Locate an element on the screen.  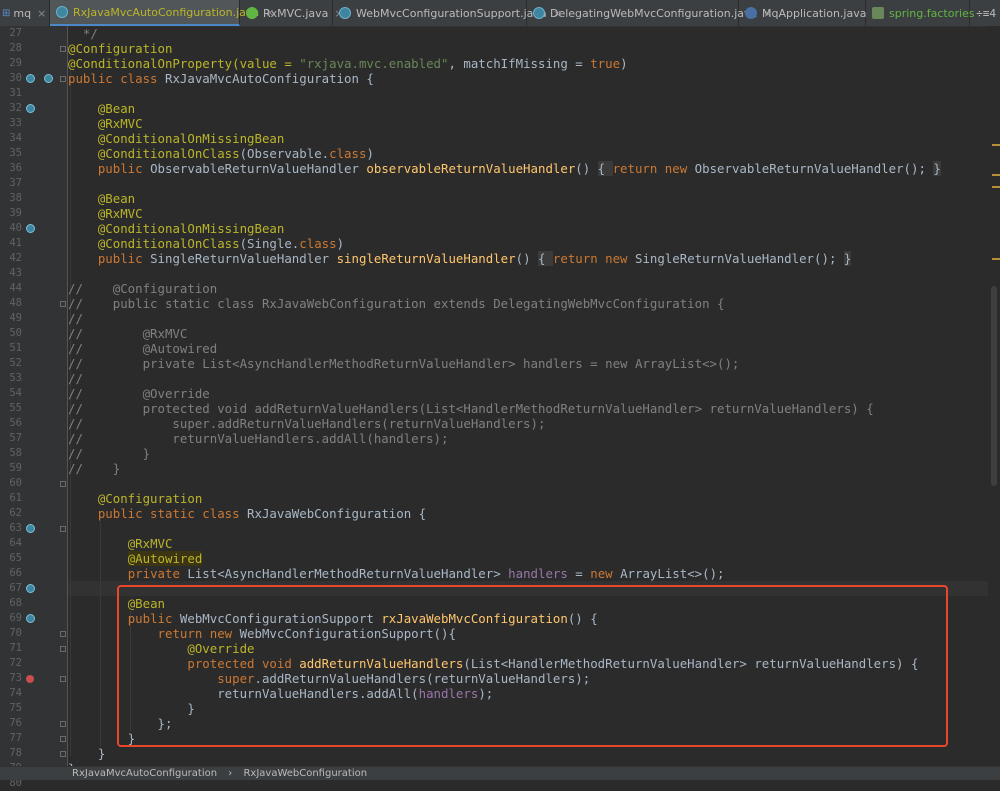
line-number: 62 is located at coordinates (15, 513).